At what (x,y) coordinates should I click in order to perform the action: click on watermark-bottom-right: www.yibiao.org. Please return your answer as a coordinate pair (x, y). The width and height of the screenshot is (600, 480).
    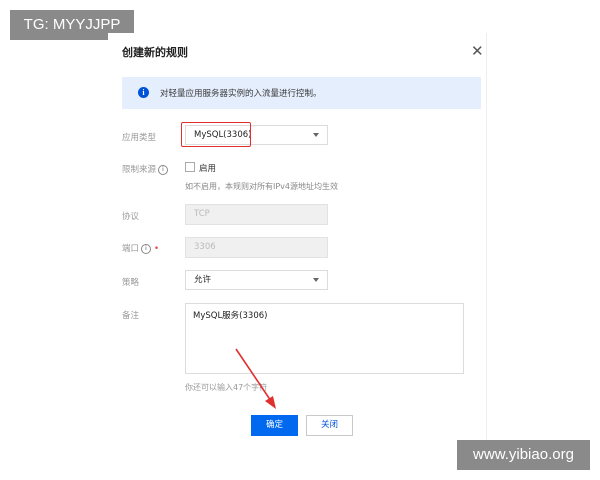
    Looking at the image, I should click on (523, 455).